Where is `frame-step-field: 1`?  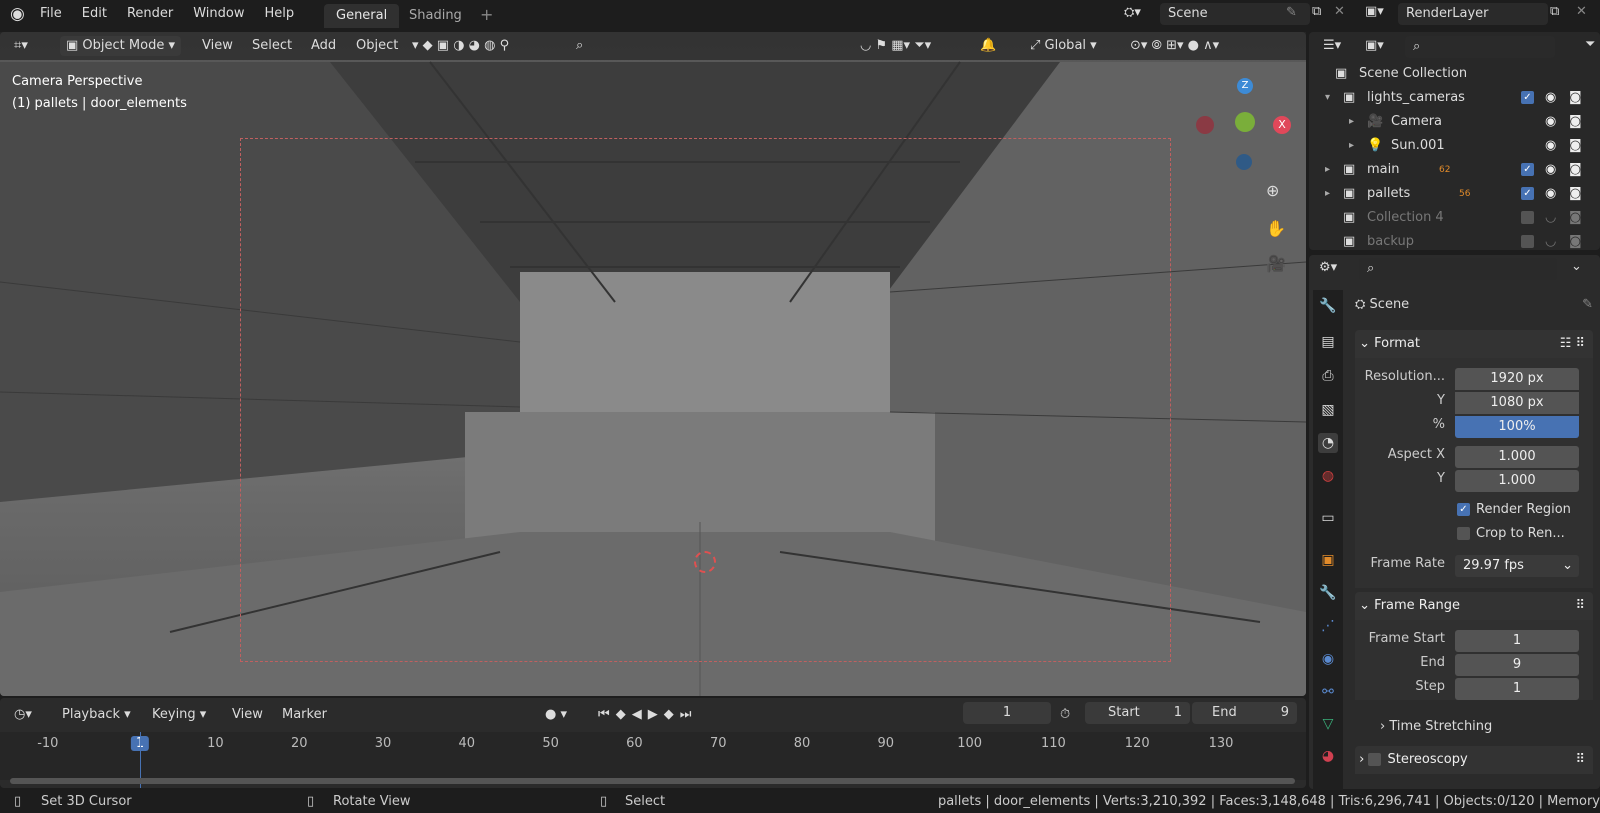
frame-step-field: 1 is located at coordinates (1517, 689).